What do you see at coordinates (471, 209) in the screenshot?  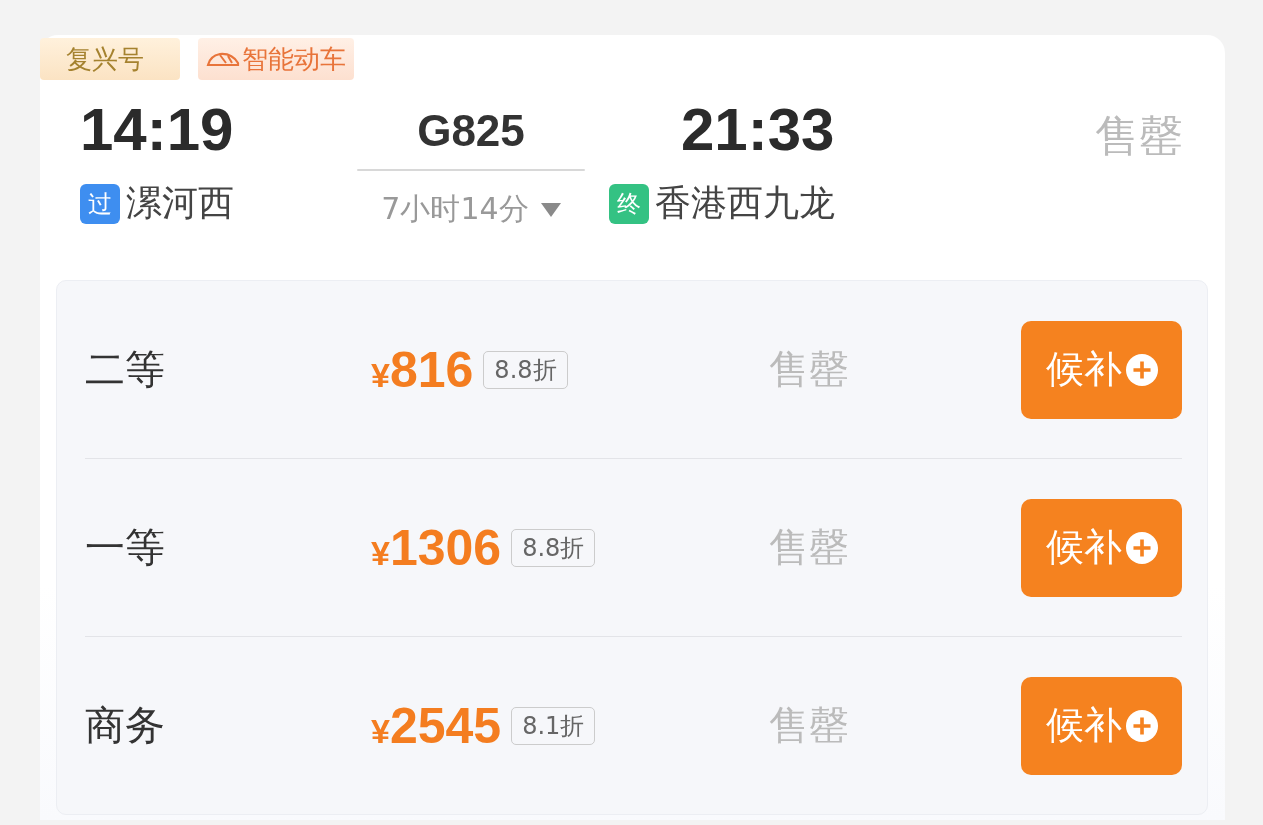 I see `duration-toggle: 7小时14分` at bounding box center [471, 209].